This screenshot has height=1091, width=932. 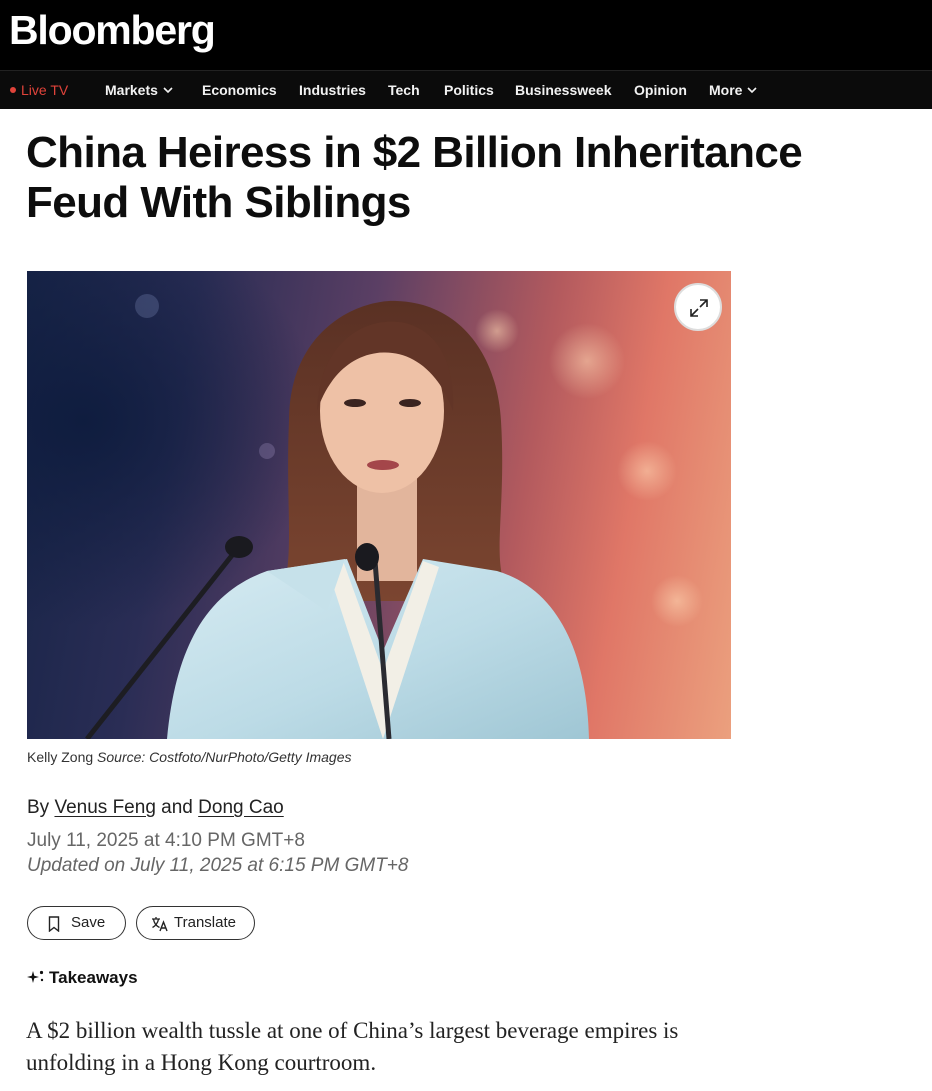 What do you see at coordinates (660, 90) in the screenshot?
I see `nav-opinion: Opinion` at bounding box center [660, 90].